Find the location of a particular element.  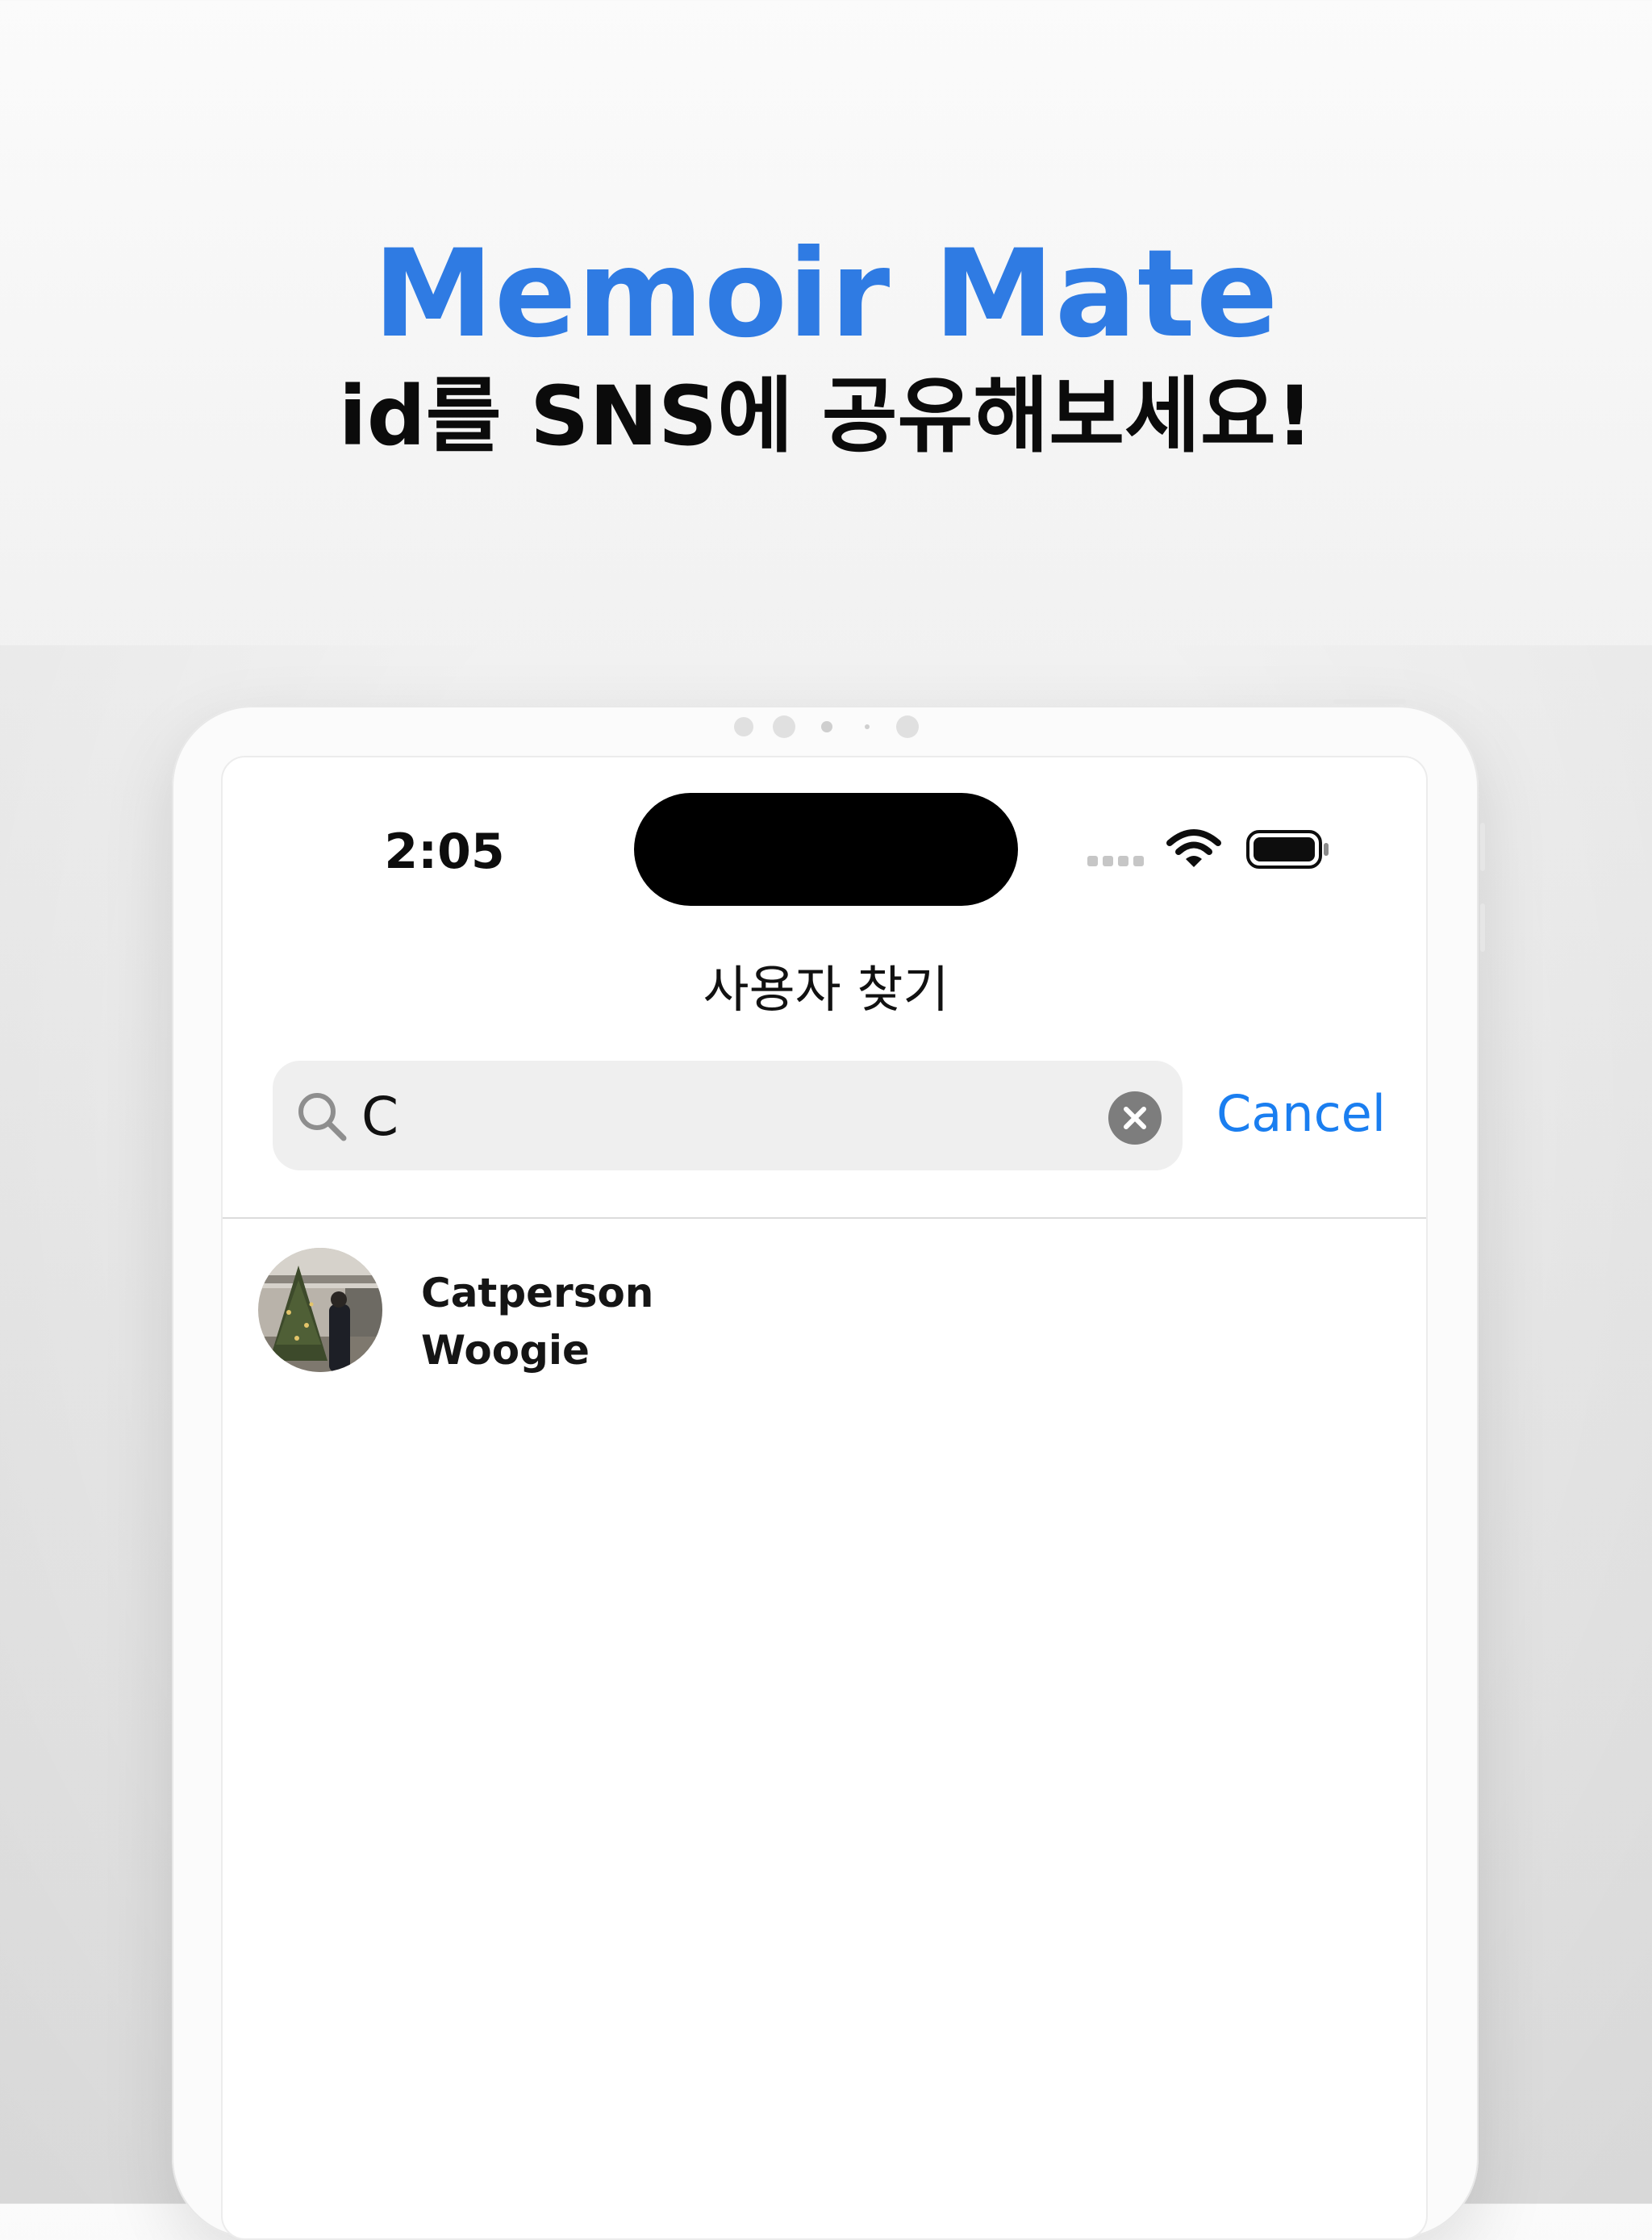

app-name-heading: Memoir Mate is located at coordinates (826, 294).